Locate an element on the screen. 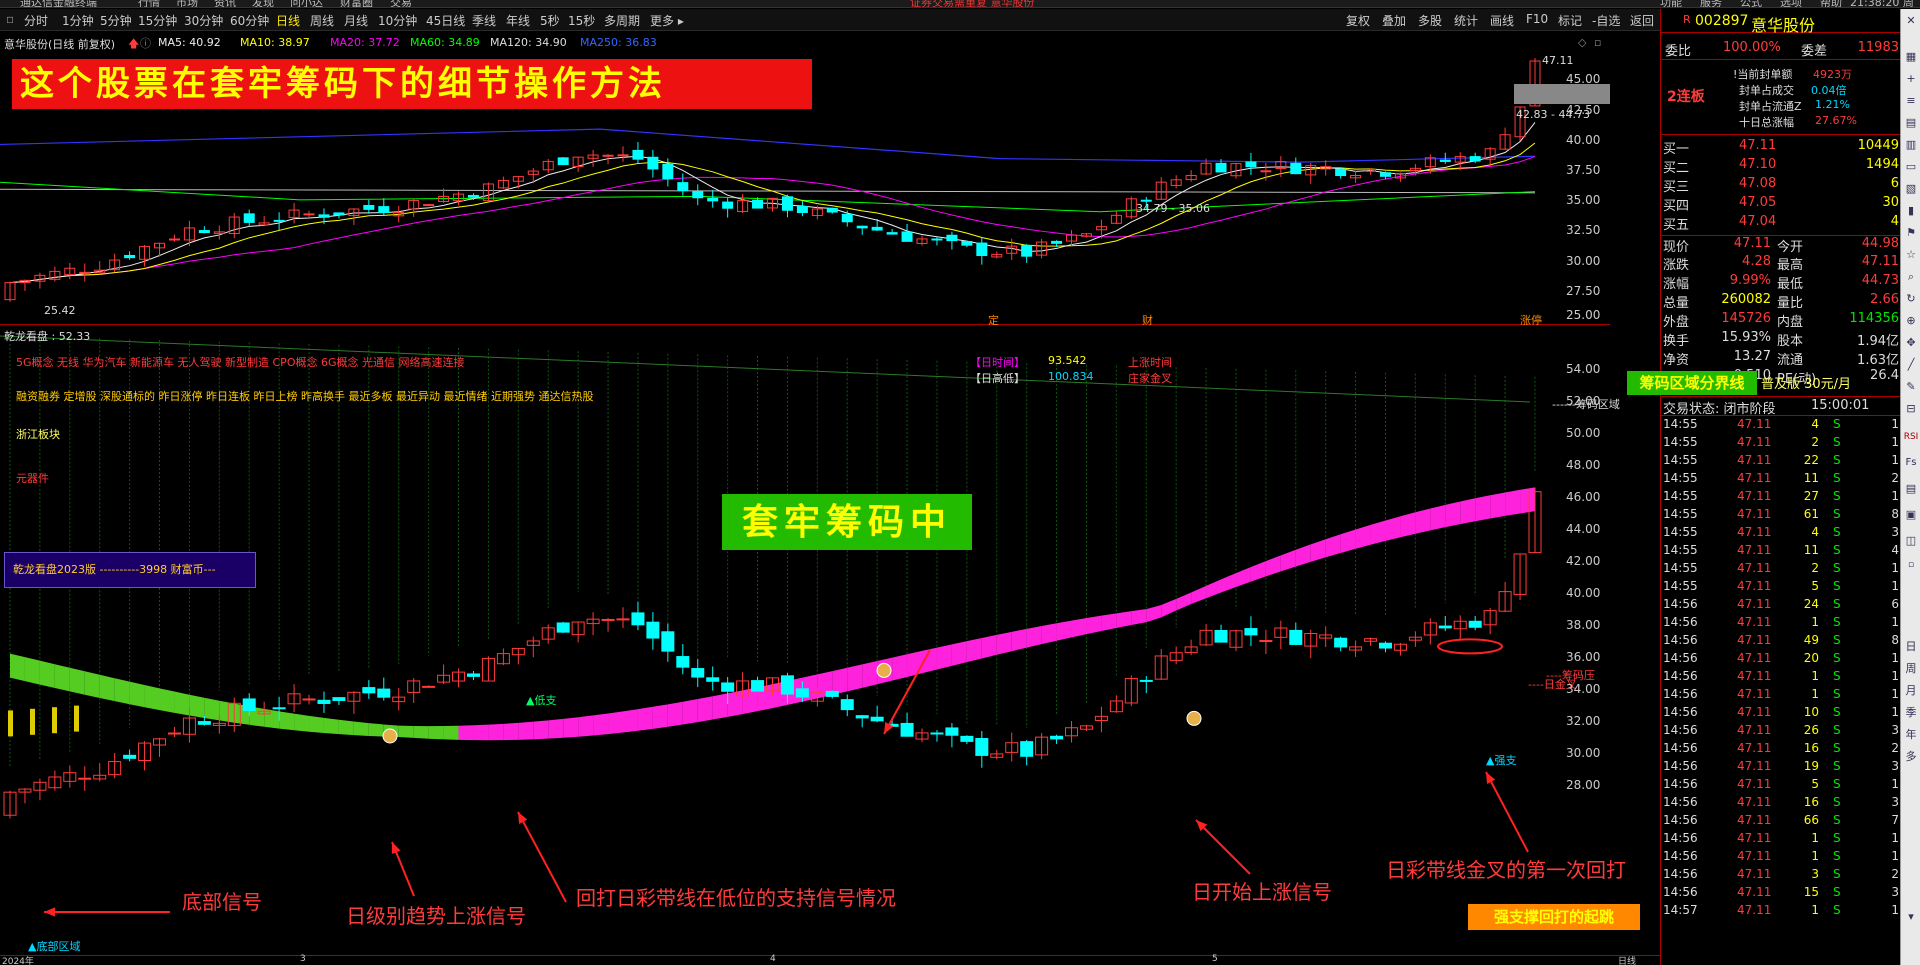 The height and width of the screenshot is (965, 1920). period-tab: 5秒 is located at coordinates (550, 20).